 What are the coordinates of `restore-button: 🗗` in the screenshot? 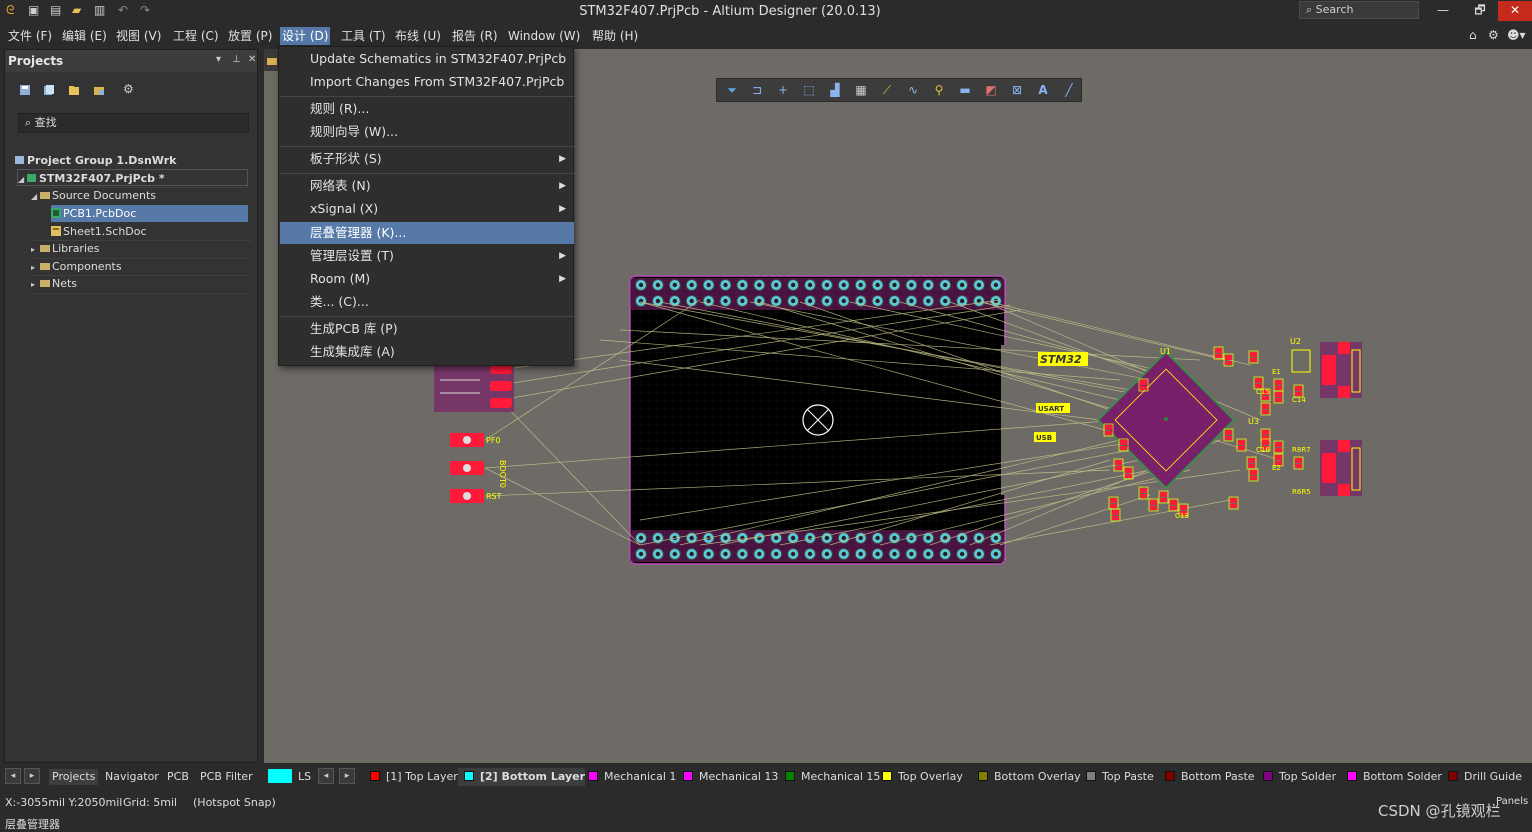 It's located at (1480, 11).